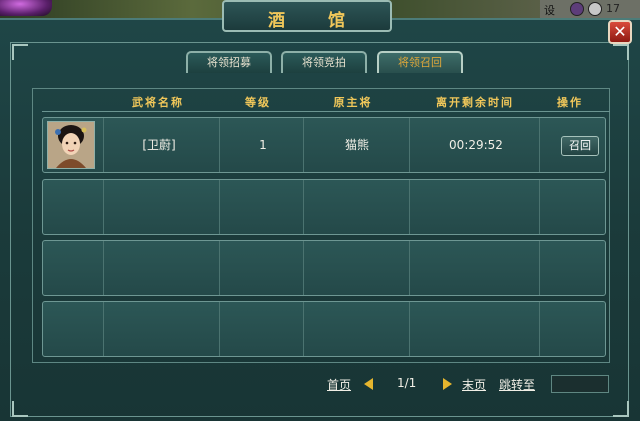  Describe the element at coordinates (580, 384) in the screenshot. I see `jump-page-input` at that location.